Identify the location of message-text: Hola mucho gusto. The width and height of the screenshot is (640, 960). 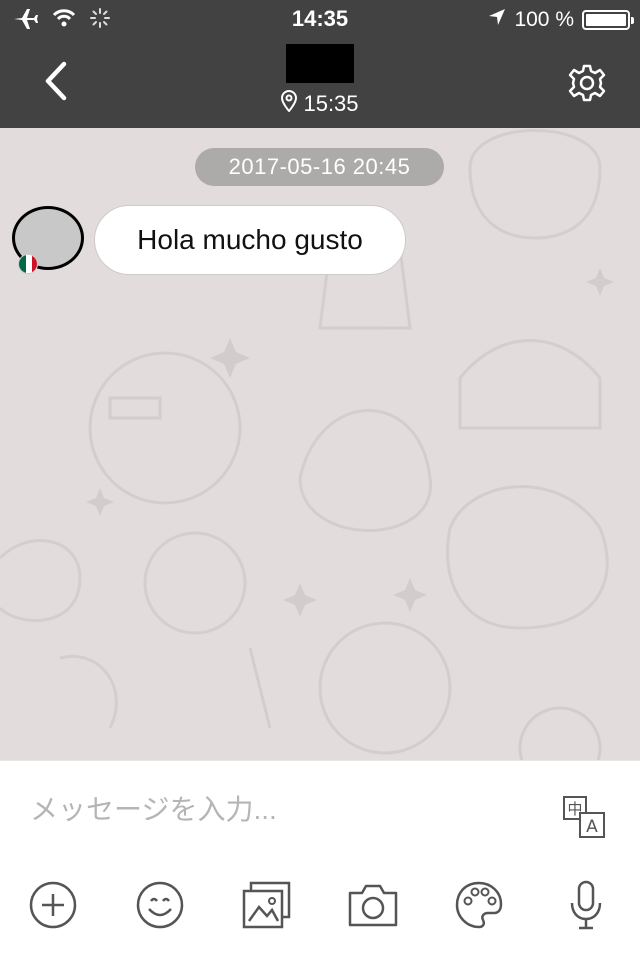
(250, 239).